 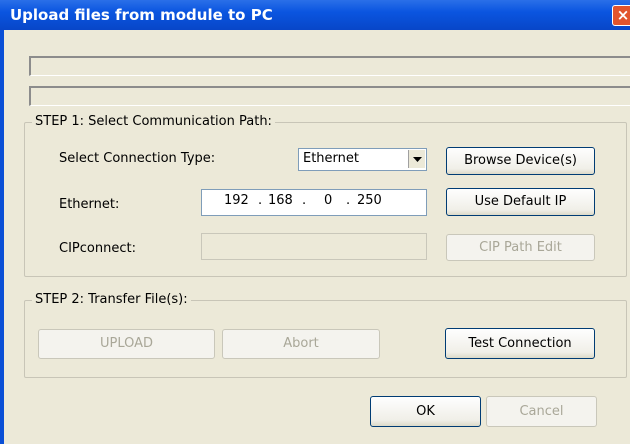 I want to click on step1-legend: STEP 1: Select Communication Path:, so click(x=153, y=121).